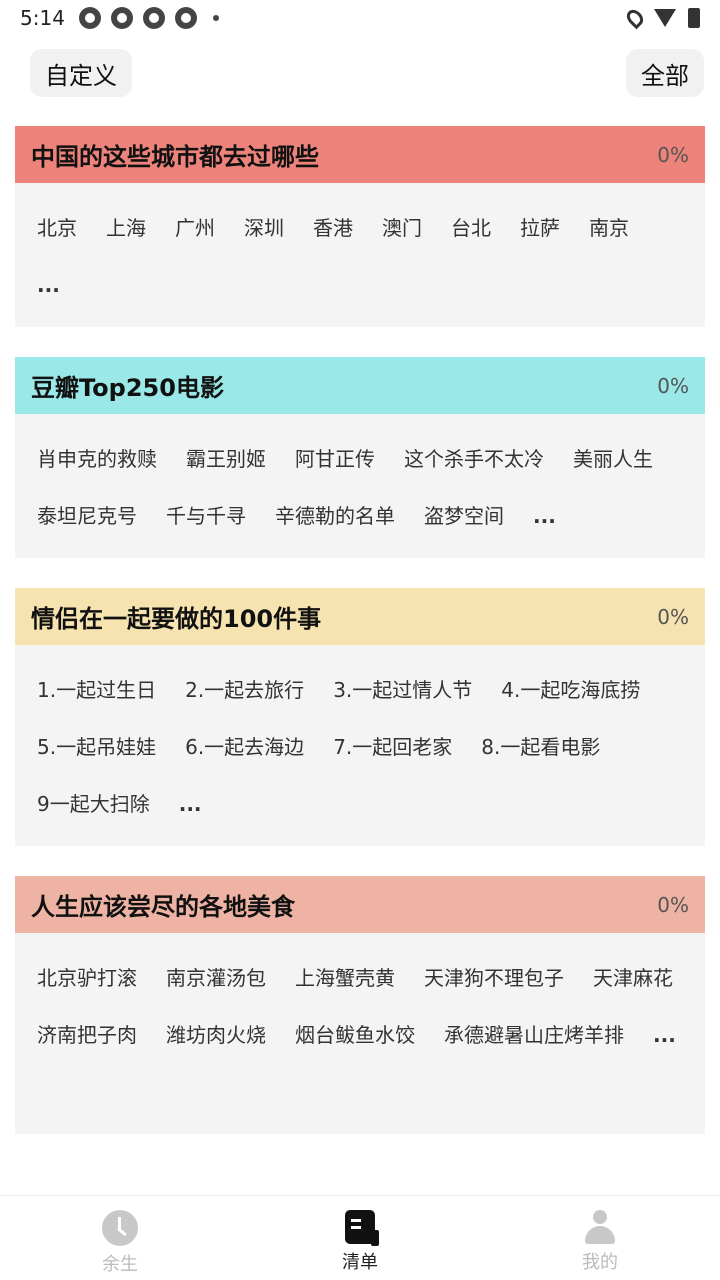 This screenshot has width=720, height=1280. Describe the element at coordinates (665, 73) in the screenshot. I see `all-button: 全部` at that location.